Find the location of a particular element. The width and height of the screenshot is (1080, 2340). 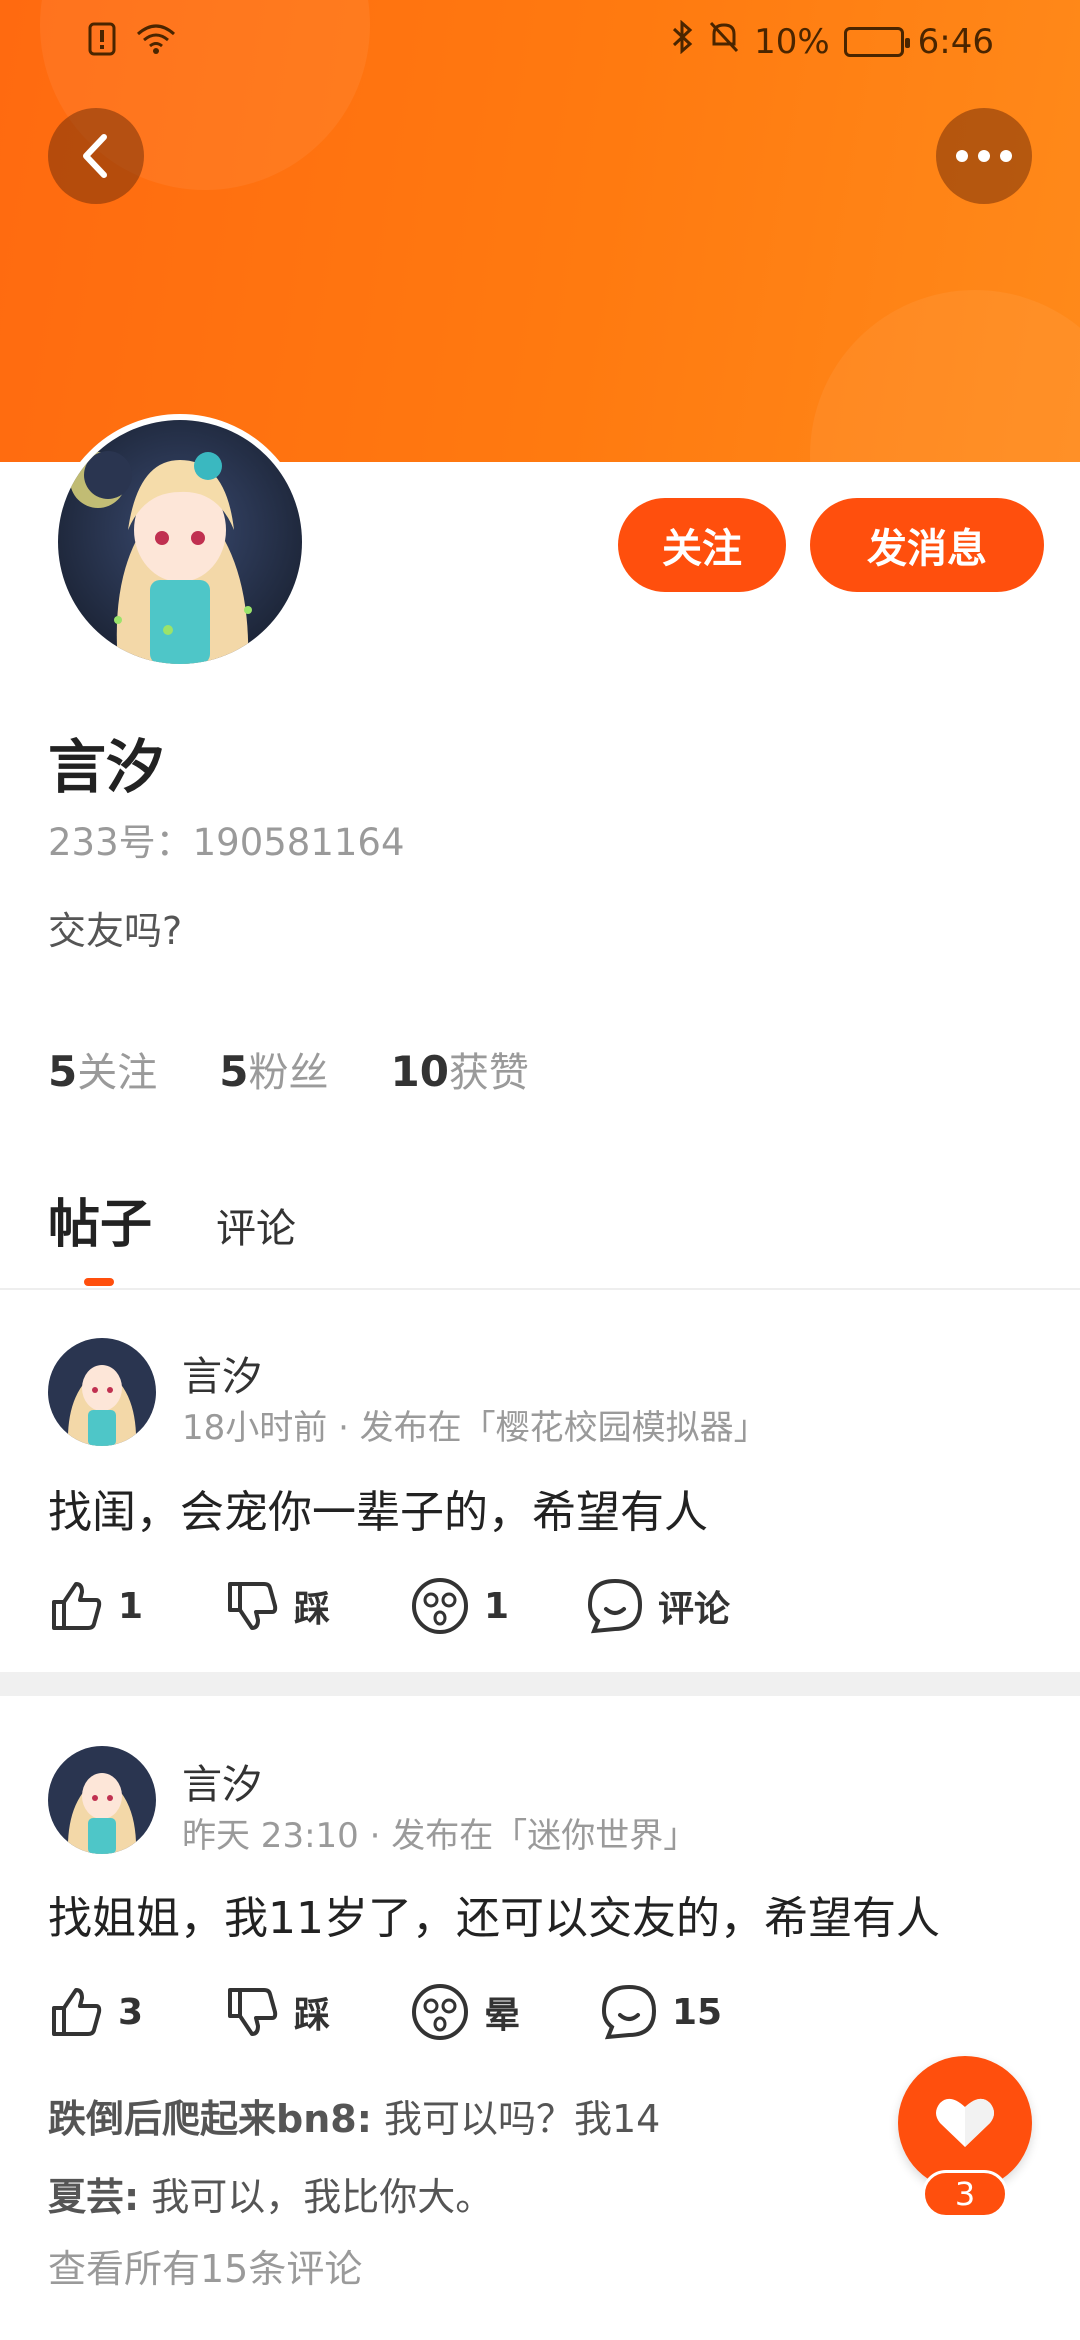

view-all-comments-link: 查看所有15条评论 is located at coordinates (205, 2265).